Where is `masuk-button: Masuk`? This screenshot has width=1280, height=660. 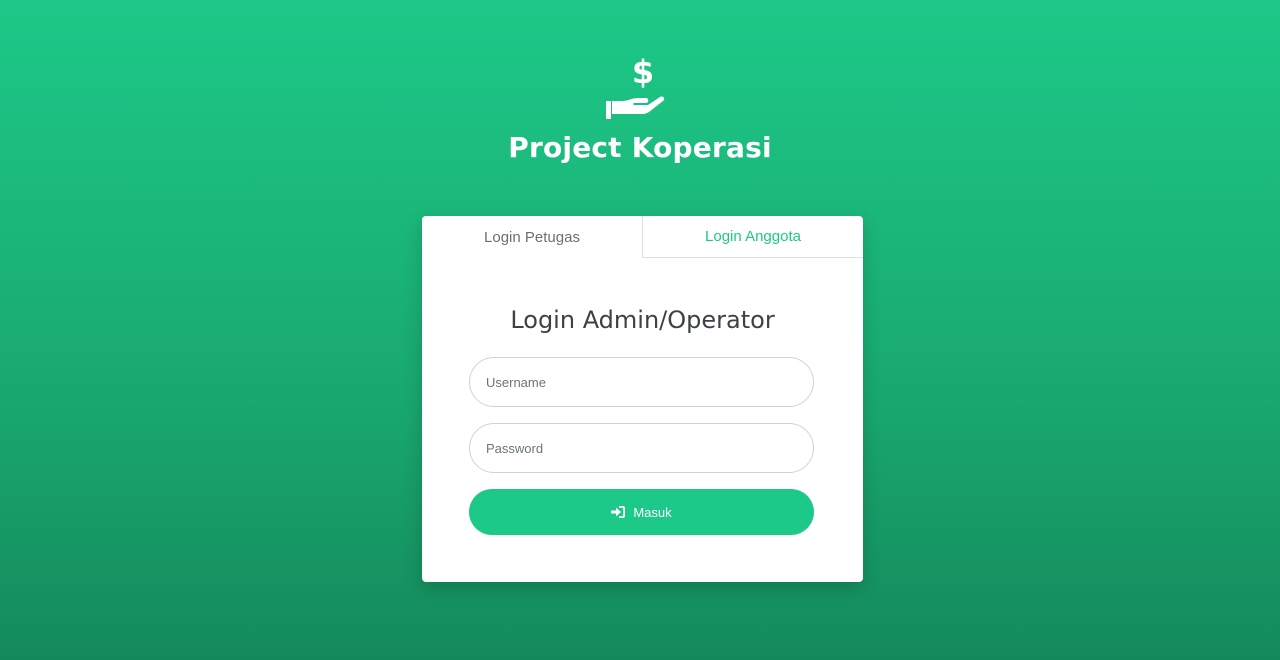 masuk-button: Masuk is located at coordinates (641, 512).